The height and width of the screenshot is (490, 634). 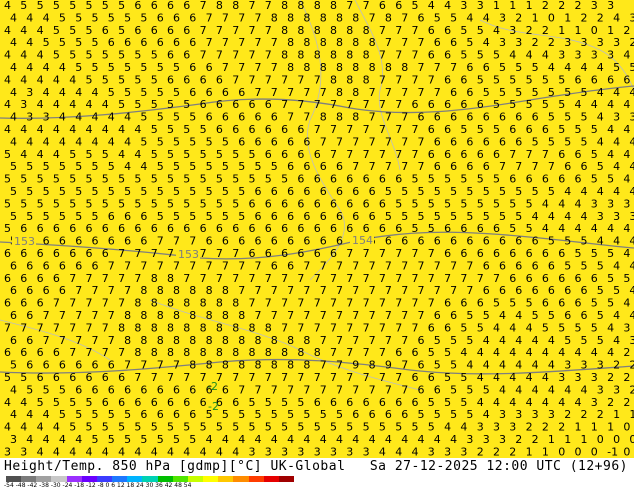 I want to click on color-scale-swatch, so click(x=256, y=479).